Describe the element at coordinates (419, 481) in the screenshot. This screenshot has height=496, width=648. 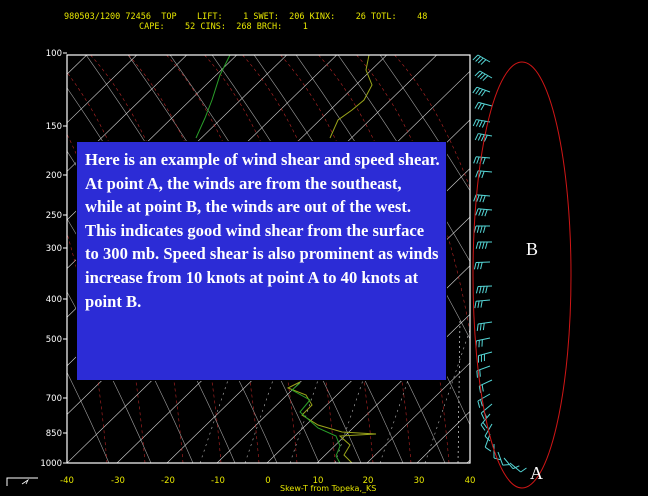
I see `temperature-label: 30` at that location.